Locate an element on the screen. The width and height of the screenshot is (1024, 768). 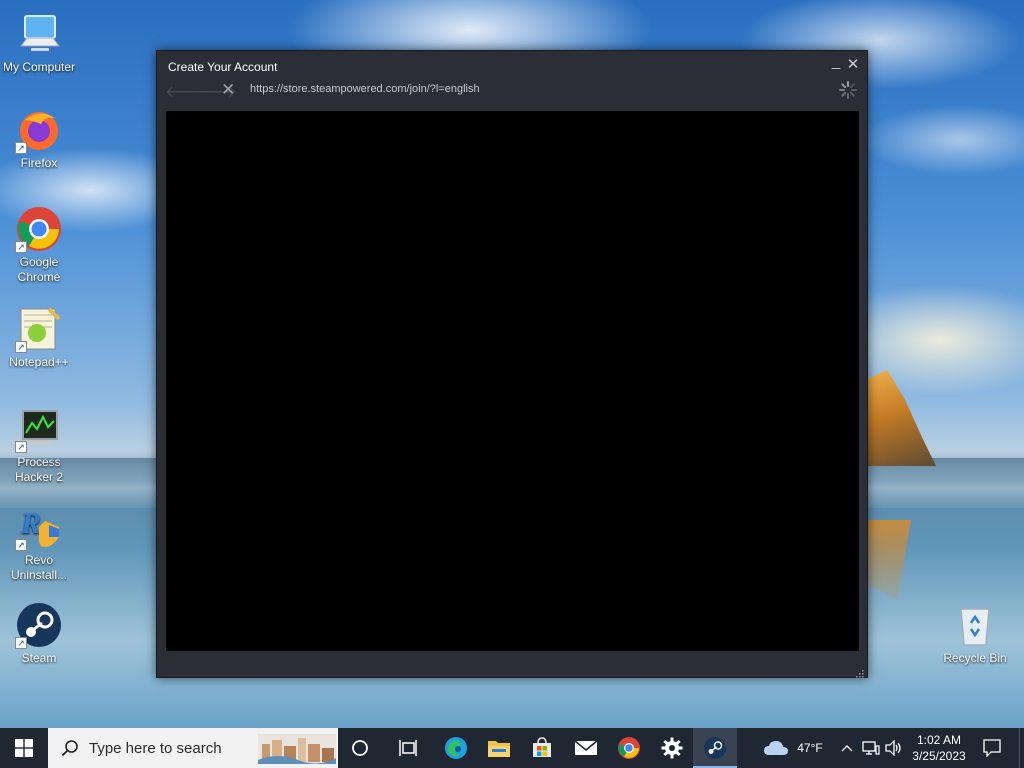
taskbar-store-button is located at coordinates (542, 748).